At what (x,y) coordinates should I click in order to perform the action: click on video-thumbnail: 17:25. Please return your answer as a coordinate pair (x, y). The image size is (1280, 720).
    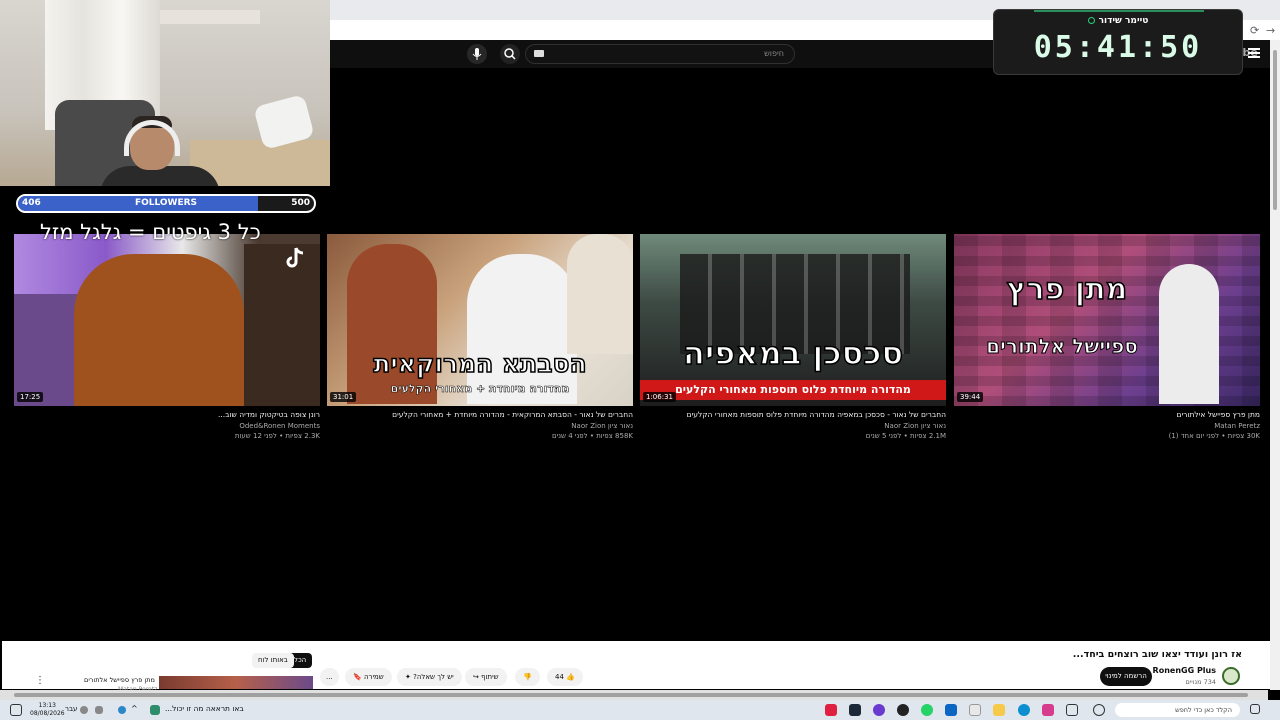
    Looking at the image, I should click on (167, 320).